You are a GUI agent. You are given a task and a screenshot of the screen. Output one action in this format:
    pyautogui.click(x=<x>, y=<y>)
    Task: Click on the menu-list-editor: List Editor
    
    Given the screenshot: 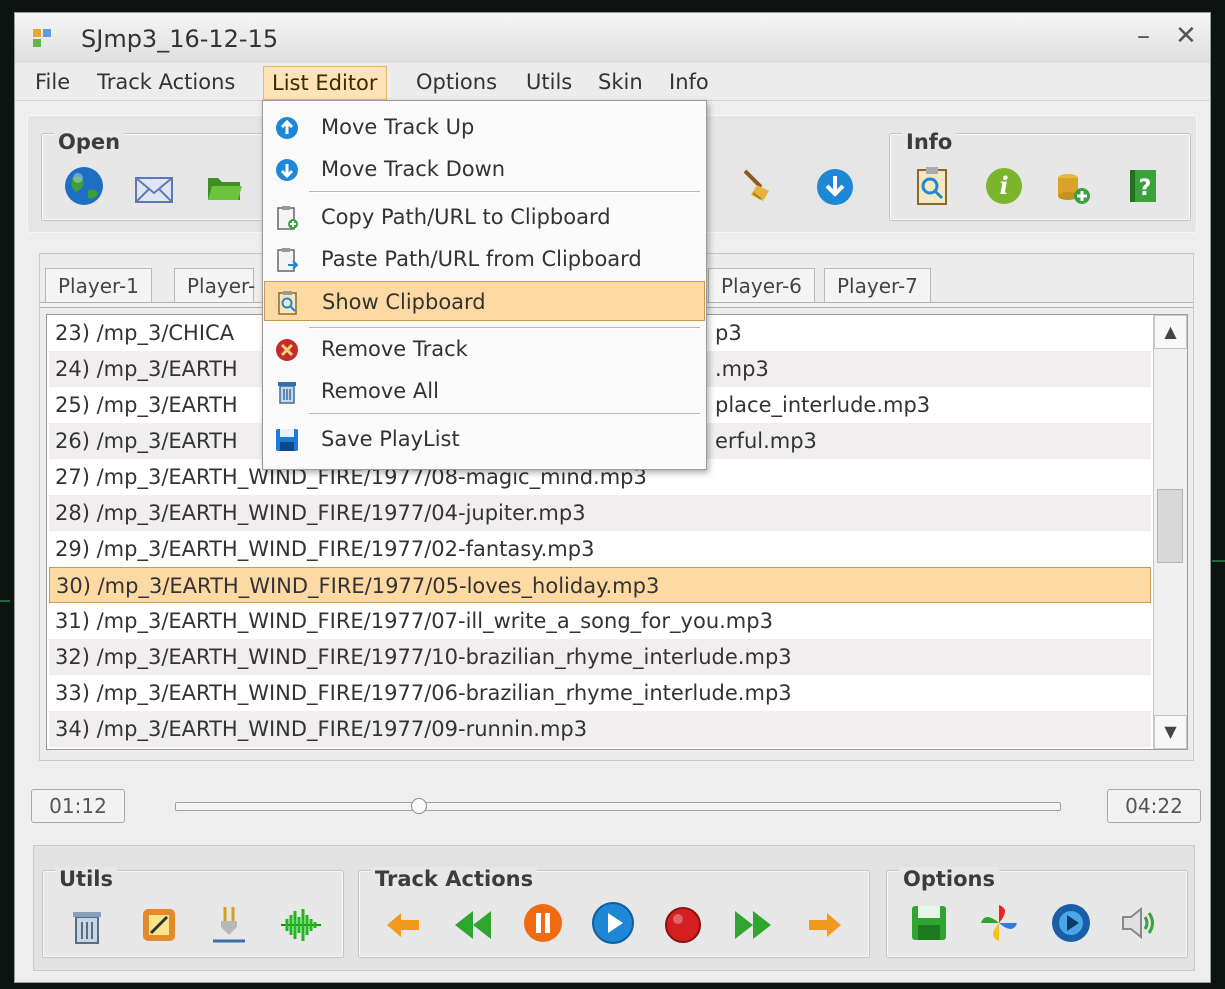 What is the action you would take?
    pyautogui.click(x=325, y=83)
    